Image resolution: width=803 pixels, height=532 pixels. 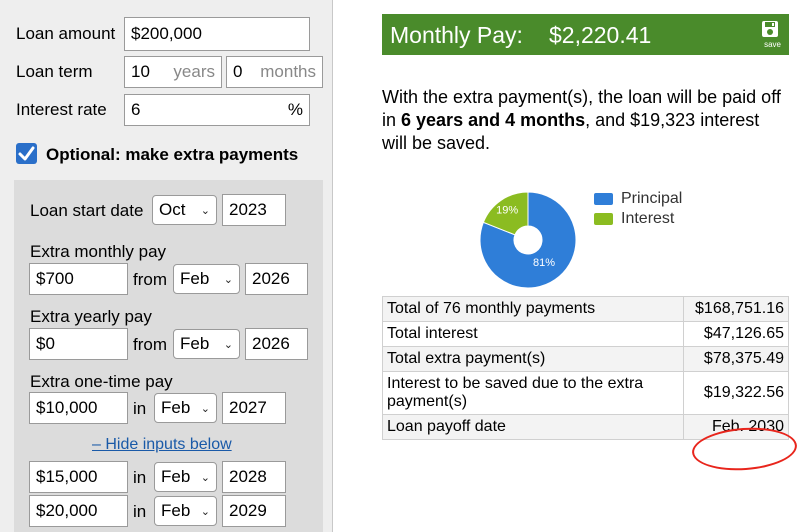 I want to click on extra-monthly-amount-value: $700, so click(x=55, y=278).